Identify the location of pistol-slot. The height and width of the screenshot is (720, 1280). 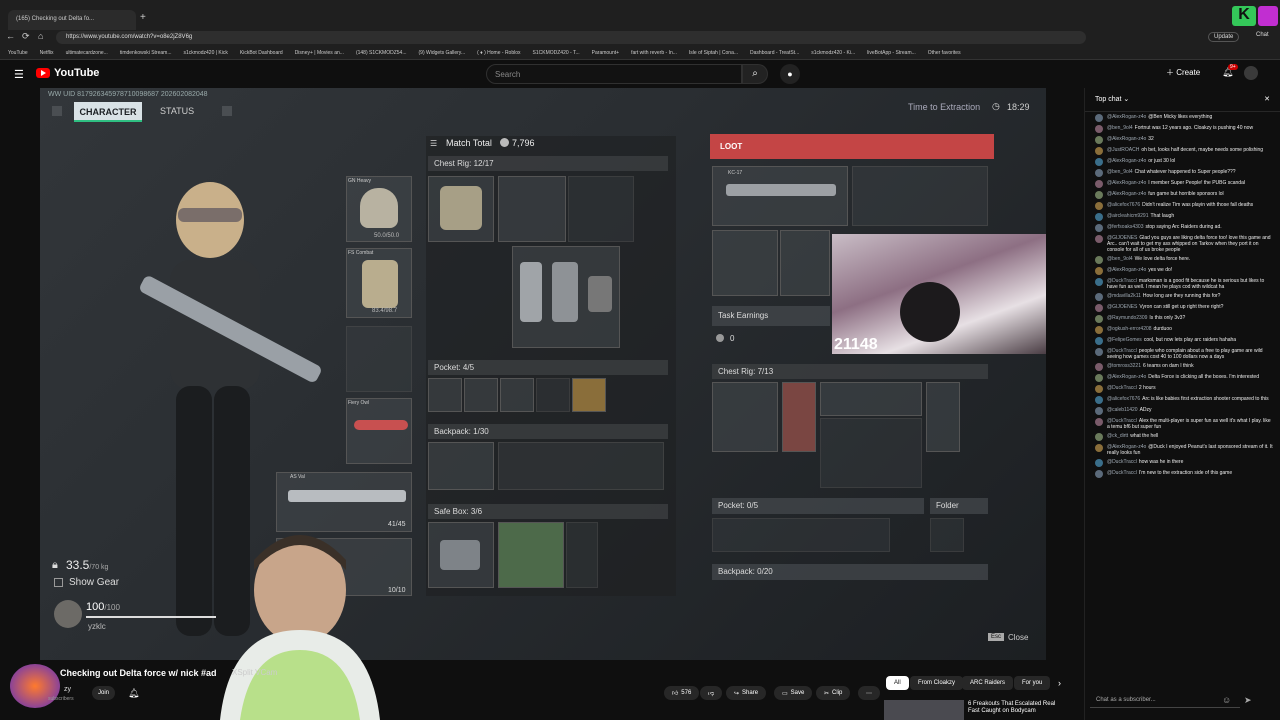
(379, 359).